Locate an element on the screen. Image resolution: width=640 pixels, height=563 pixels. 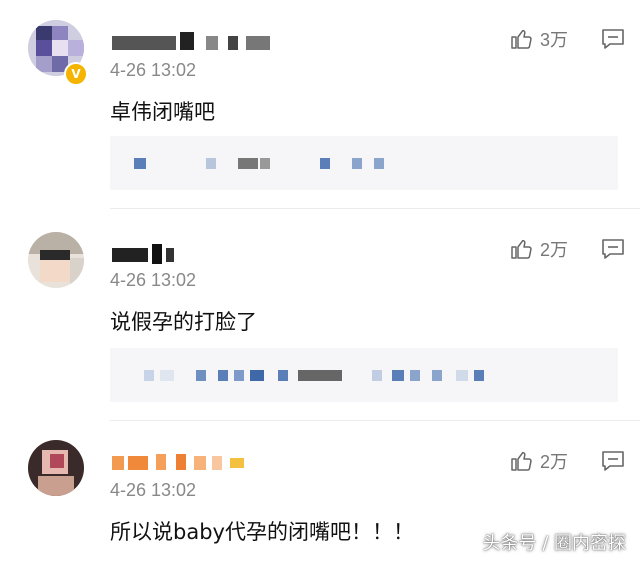
comment-text: 说假孕的打脸了 is located at coordinates (183, 322).